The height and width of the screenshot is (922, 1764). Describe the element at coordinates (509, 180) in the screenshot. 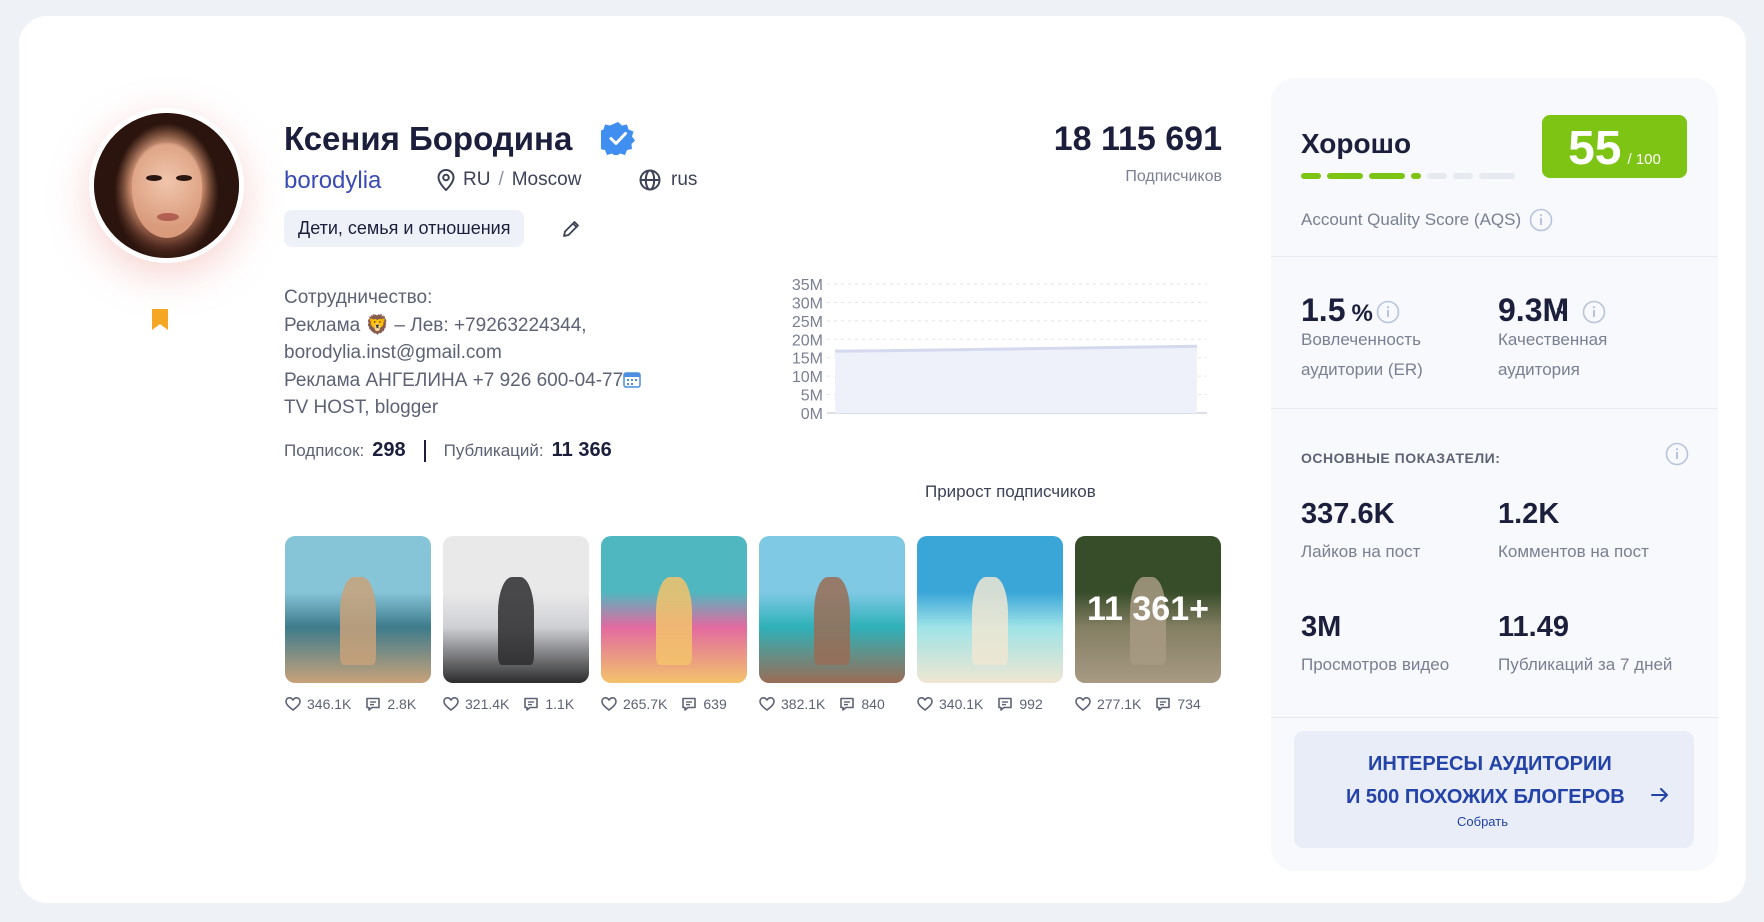

I see `location: RU / Moscow` at that location.